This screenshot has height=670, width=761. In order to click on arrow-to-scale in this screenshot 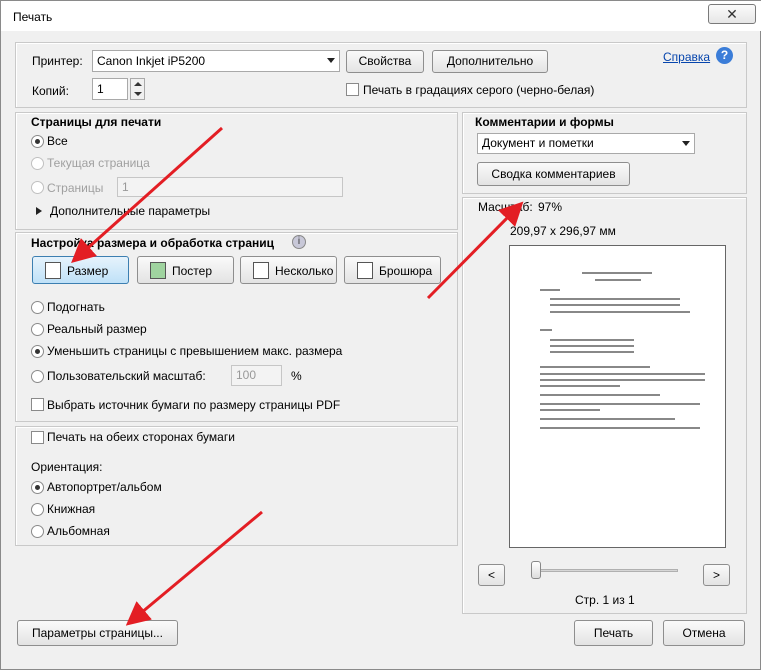, I will do `click(475, 250)`.